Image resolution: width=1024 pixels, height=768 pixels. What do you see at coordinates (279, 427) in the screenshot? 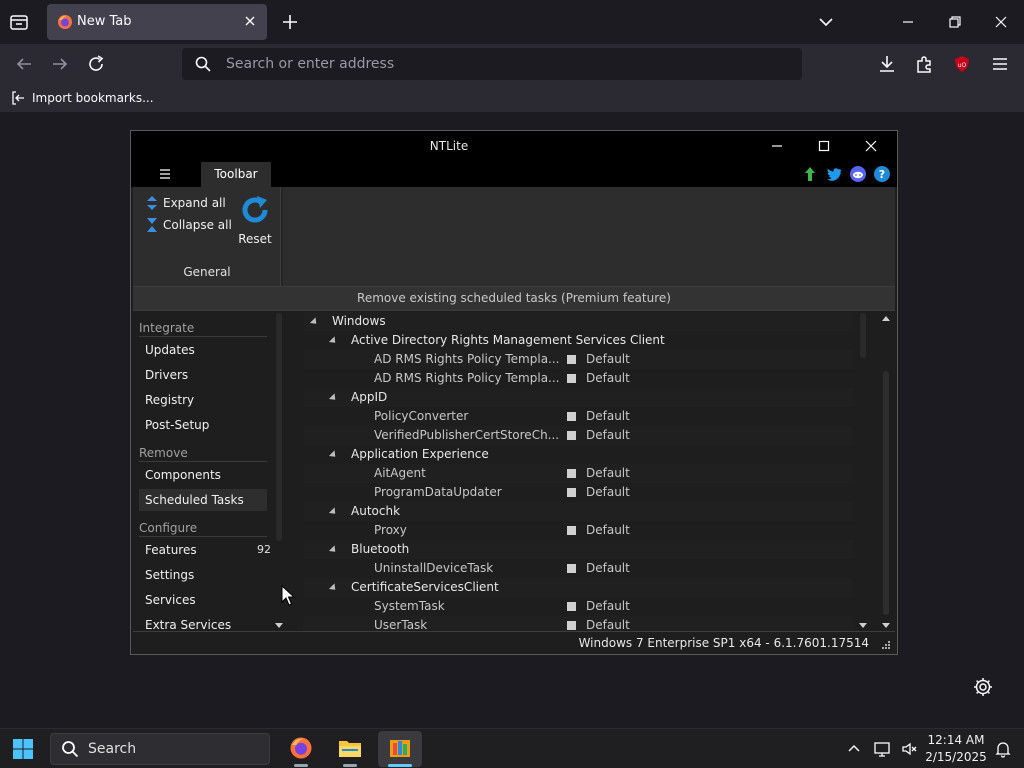
I see `left-scrollbar-thumb` at bounding box center [279, 427].